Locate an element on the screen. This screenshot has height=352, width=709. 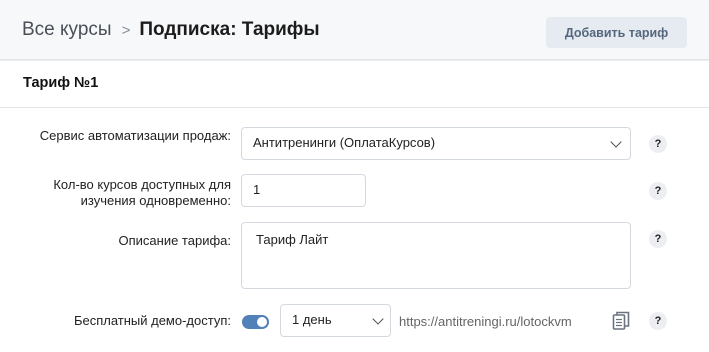
demo-duration-select: 1 день is located at coordinates (335, 320).